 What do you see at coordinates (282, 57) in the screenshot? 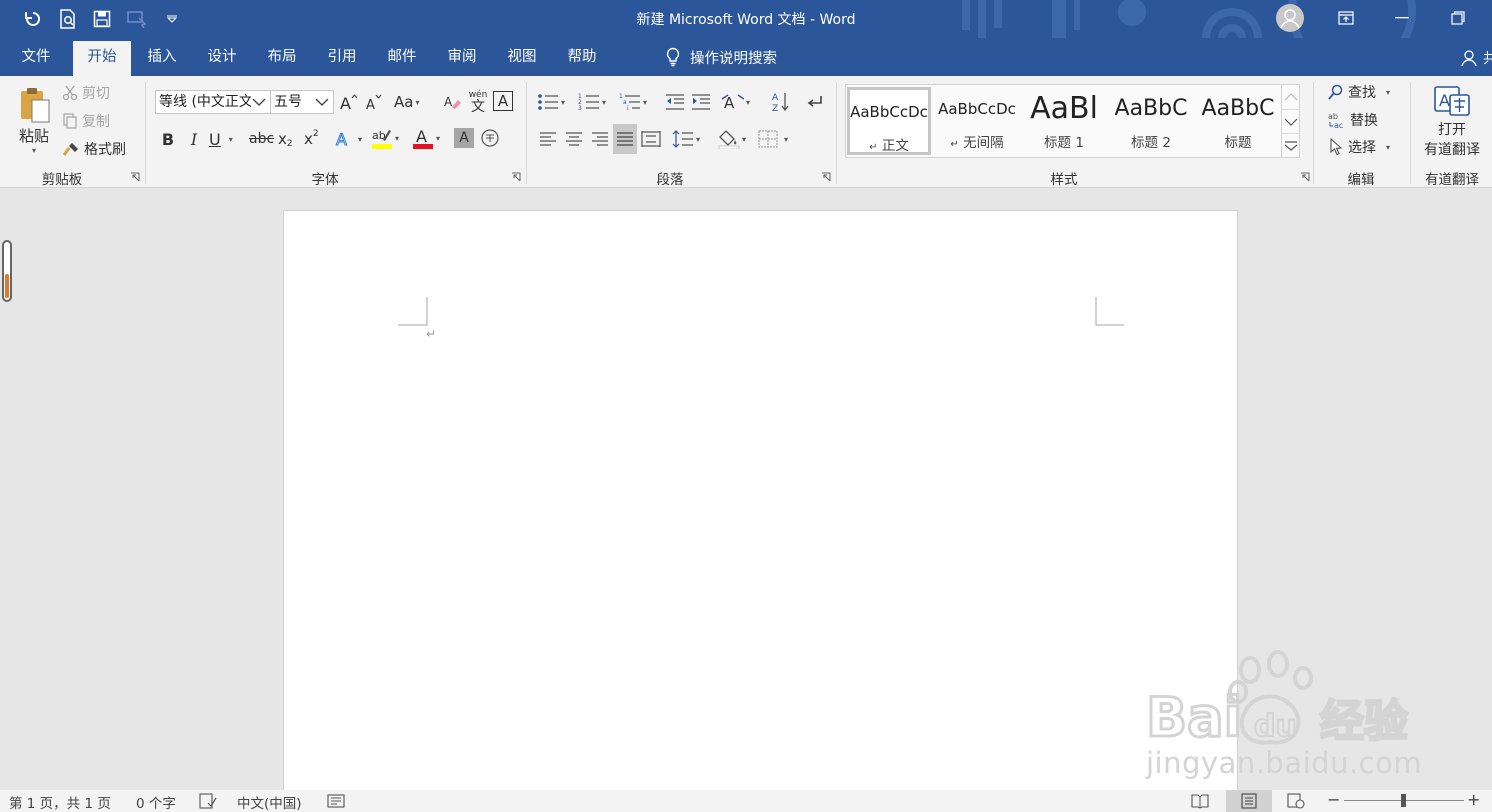
I see `tab-layout: 布局` at bounding box center [282, 57].